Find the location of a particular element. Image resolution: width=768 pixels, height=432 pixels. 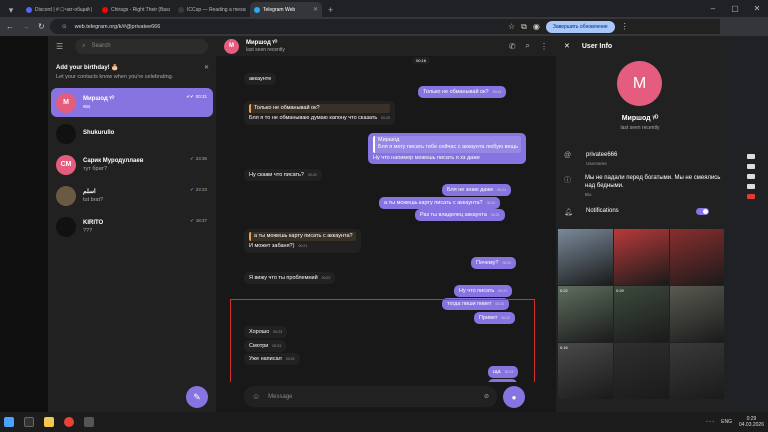

minimize-icon: – is located at coordinates (713, 8).